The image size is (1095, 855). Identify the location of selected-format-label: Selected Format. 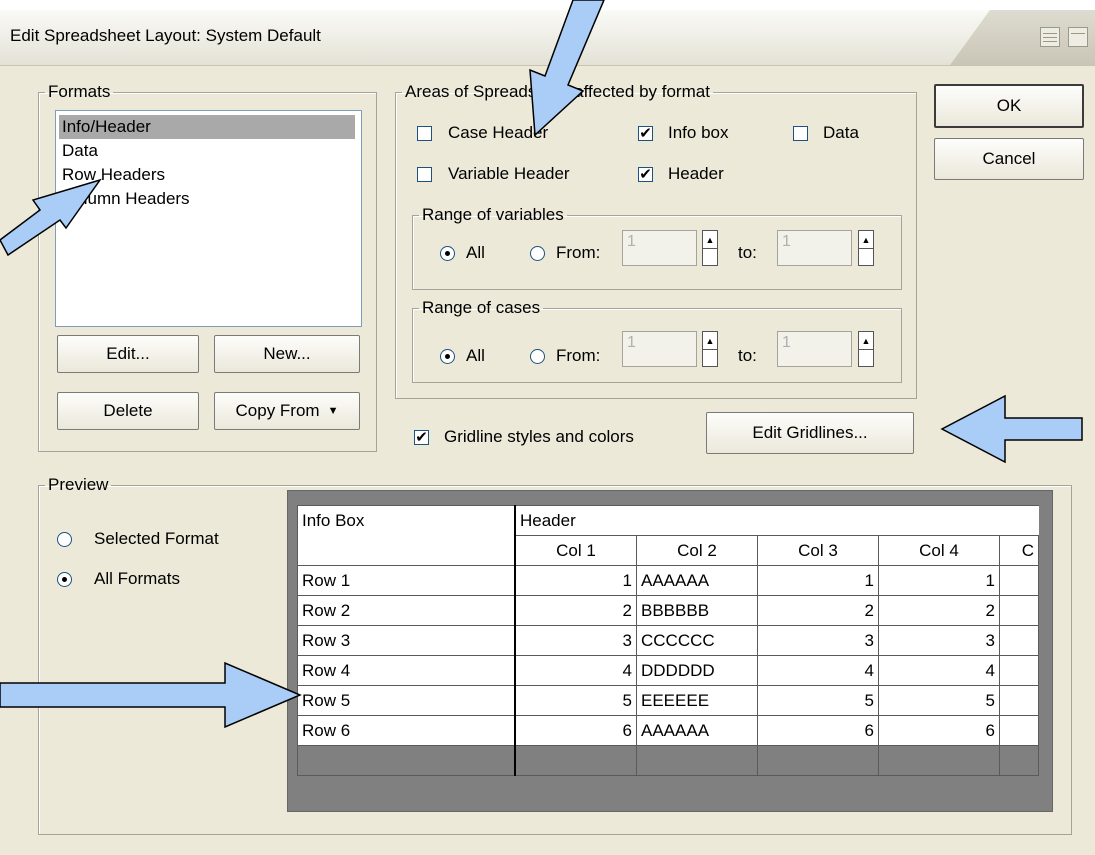
(156, 538).